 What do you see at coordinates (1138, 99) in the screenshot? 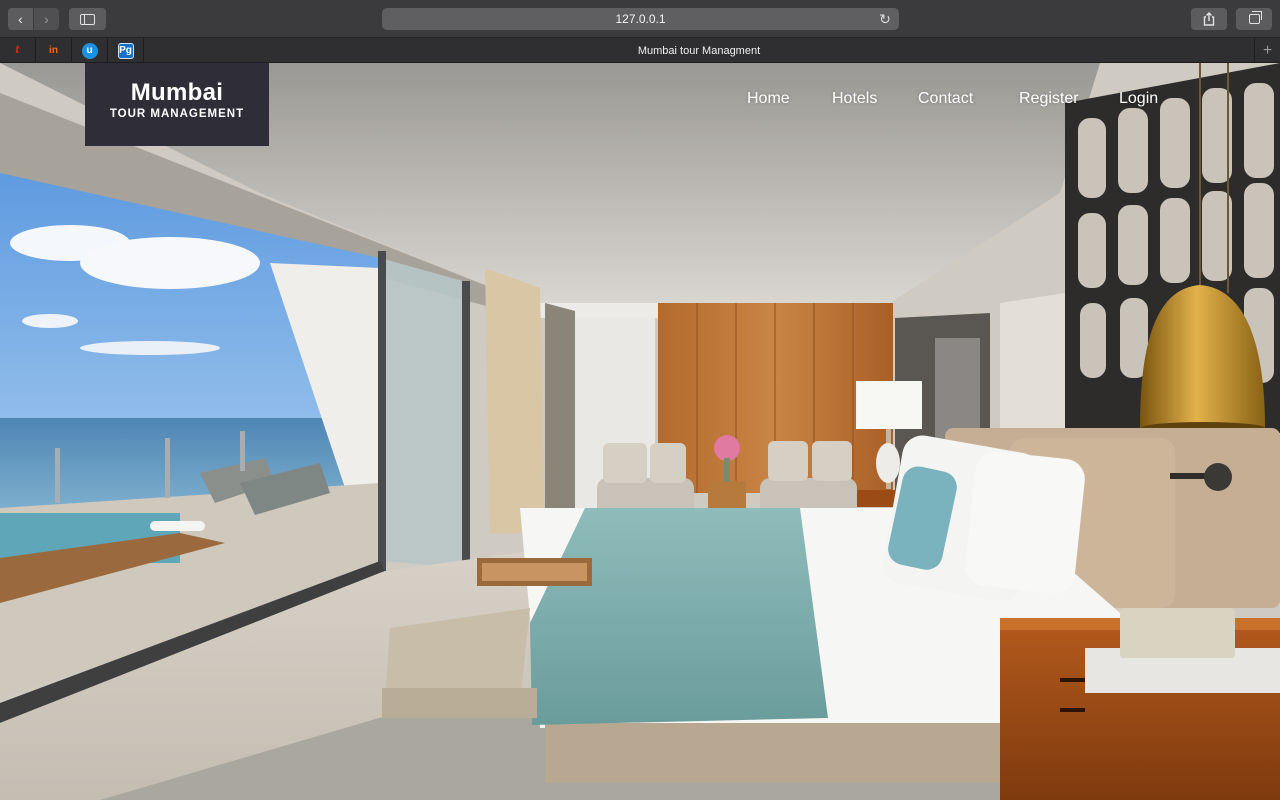
I see `nav-link-login: Login` at bounding box center [1138, 99].